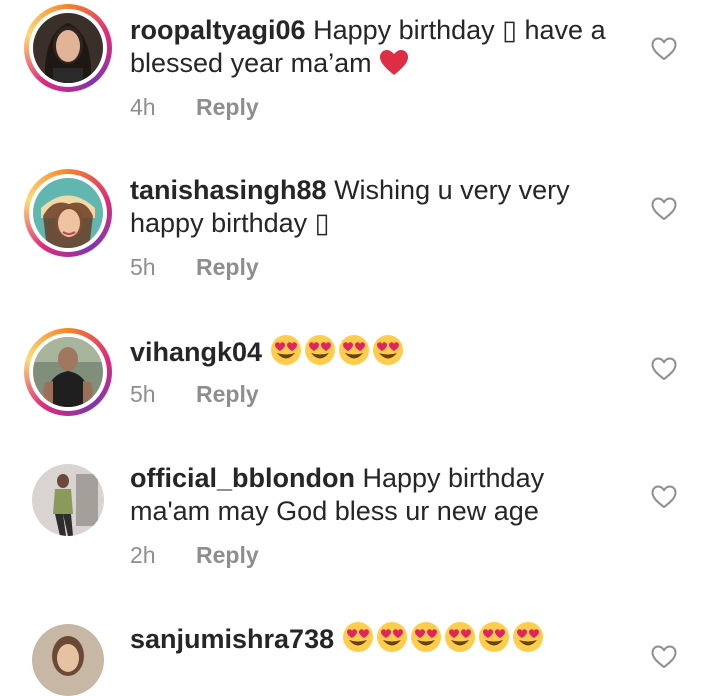 The image size is (720, 696). I want to click on comment-text: sanjumishra738, so click(380, 638).